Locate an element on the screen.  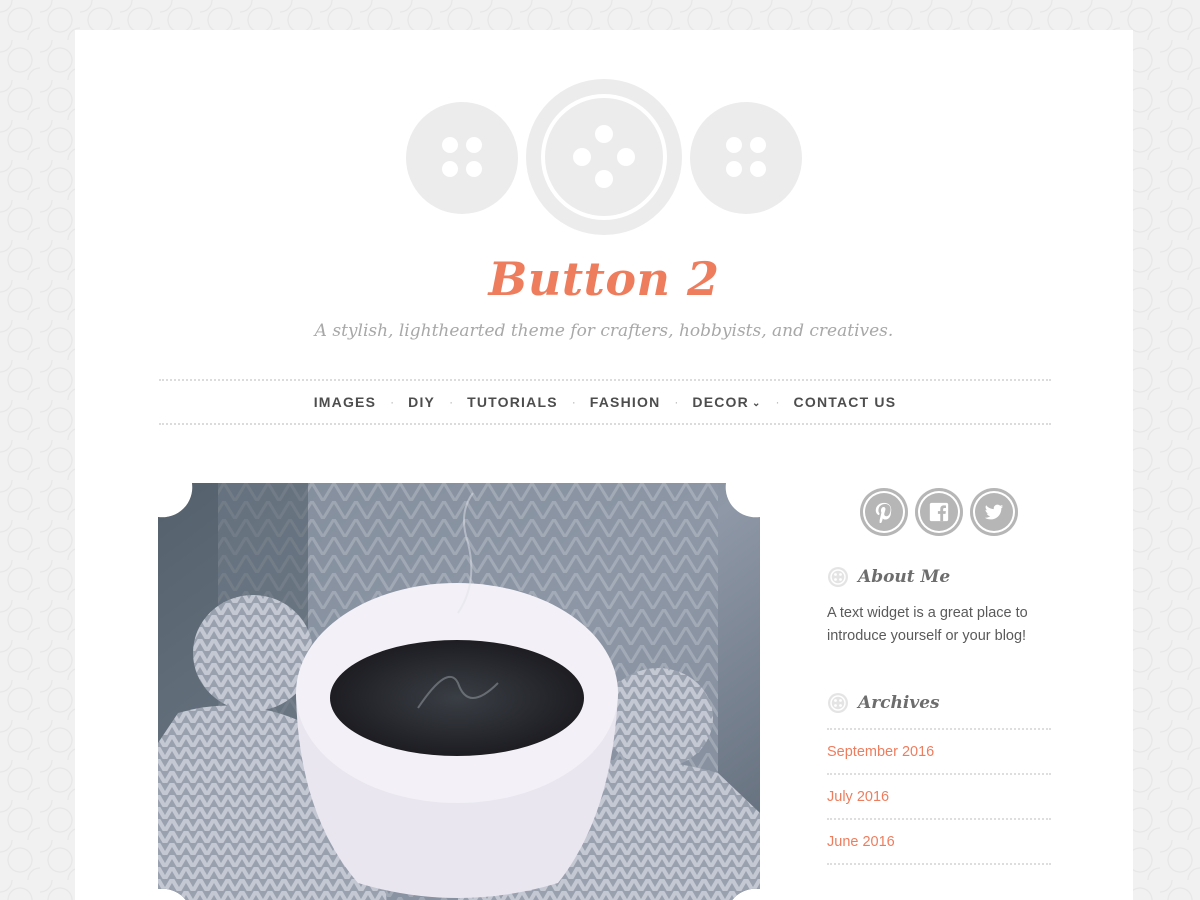
widget-title: About Me is located at coordinates (939, 577).